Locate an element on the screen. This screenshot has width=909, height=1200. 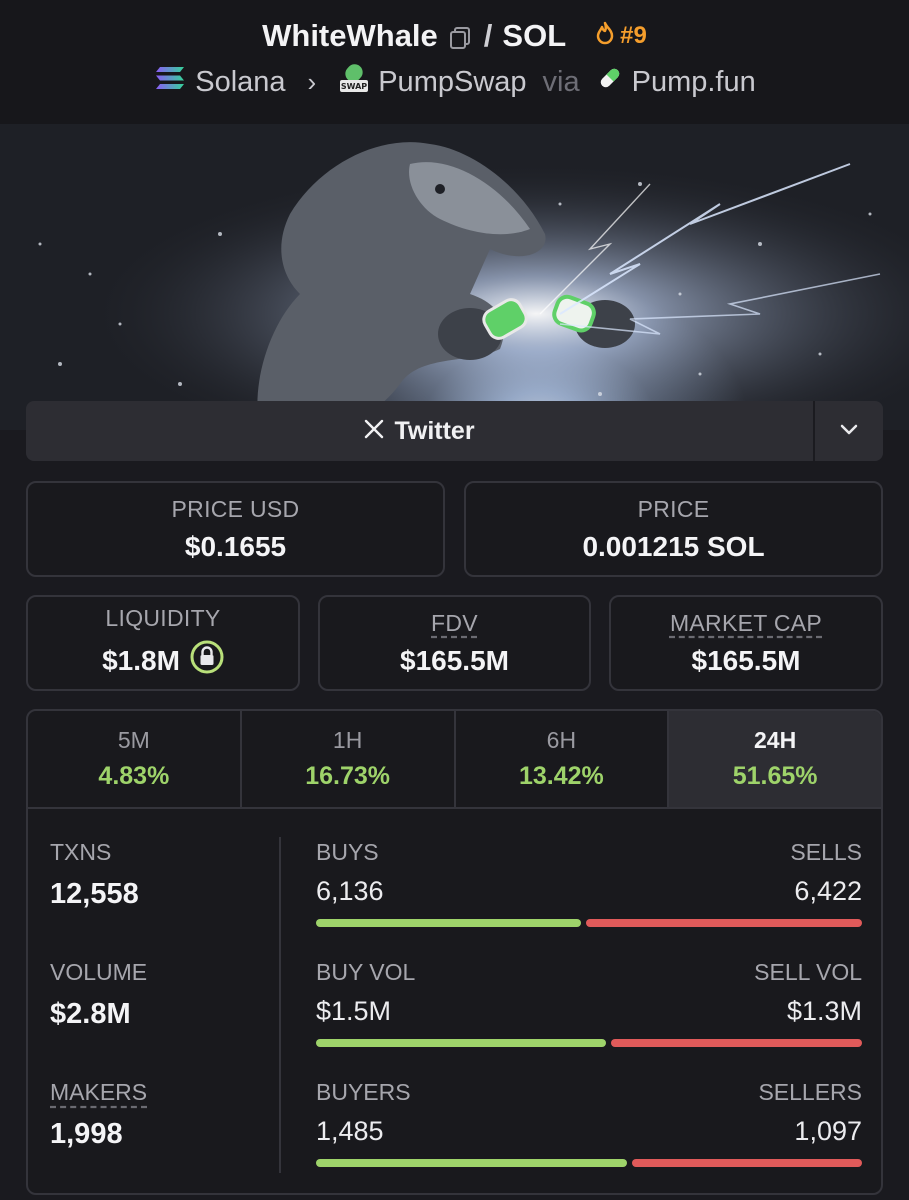
token-name: WhiteWhale is located at coordinates (350, 35).